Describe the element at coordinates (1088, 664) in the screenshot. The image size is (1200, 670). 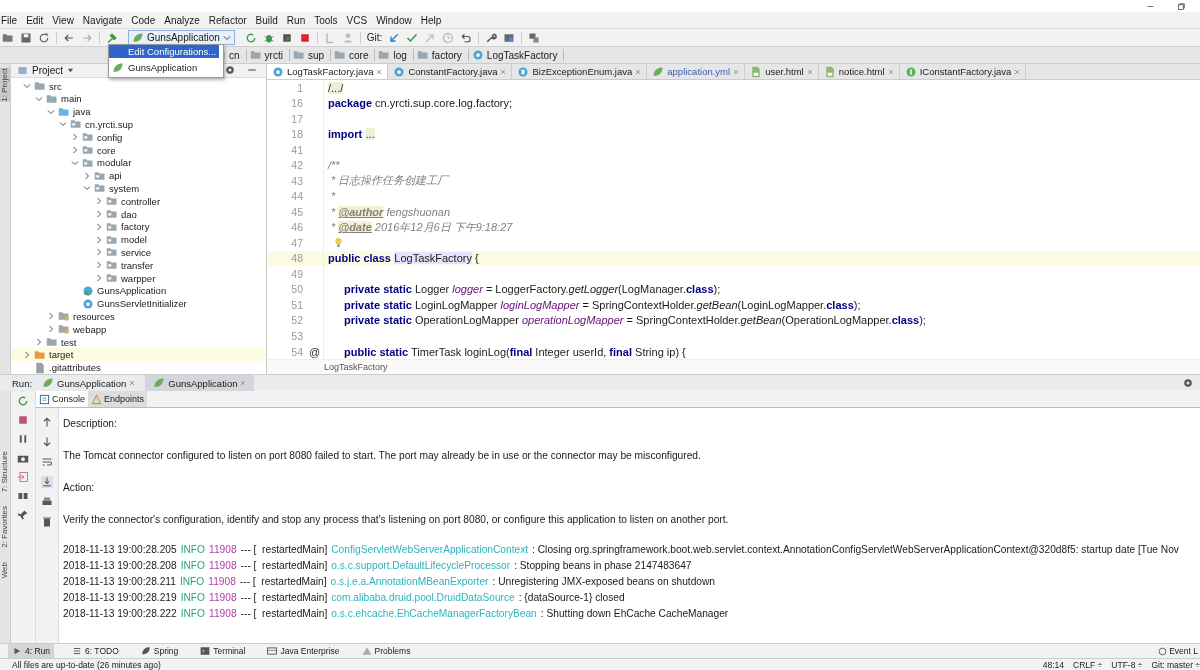
I see `line-separator: CRLF ÷` at that location.